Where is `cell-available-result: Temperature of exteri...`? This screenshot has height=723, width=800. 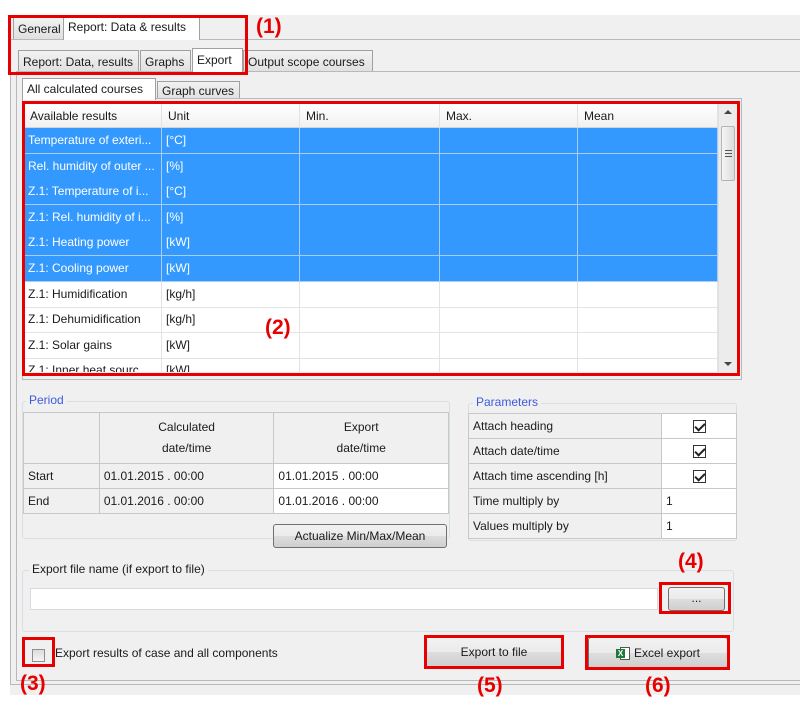 cell-available-result: Temperature of exteri... is located at coordinates (93, 141).